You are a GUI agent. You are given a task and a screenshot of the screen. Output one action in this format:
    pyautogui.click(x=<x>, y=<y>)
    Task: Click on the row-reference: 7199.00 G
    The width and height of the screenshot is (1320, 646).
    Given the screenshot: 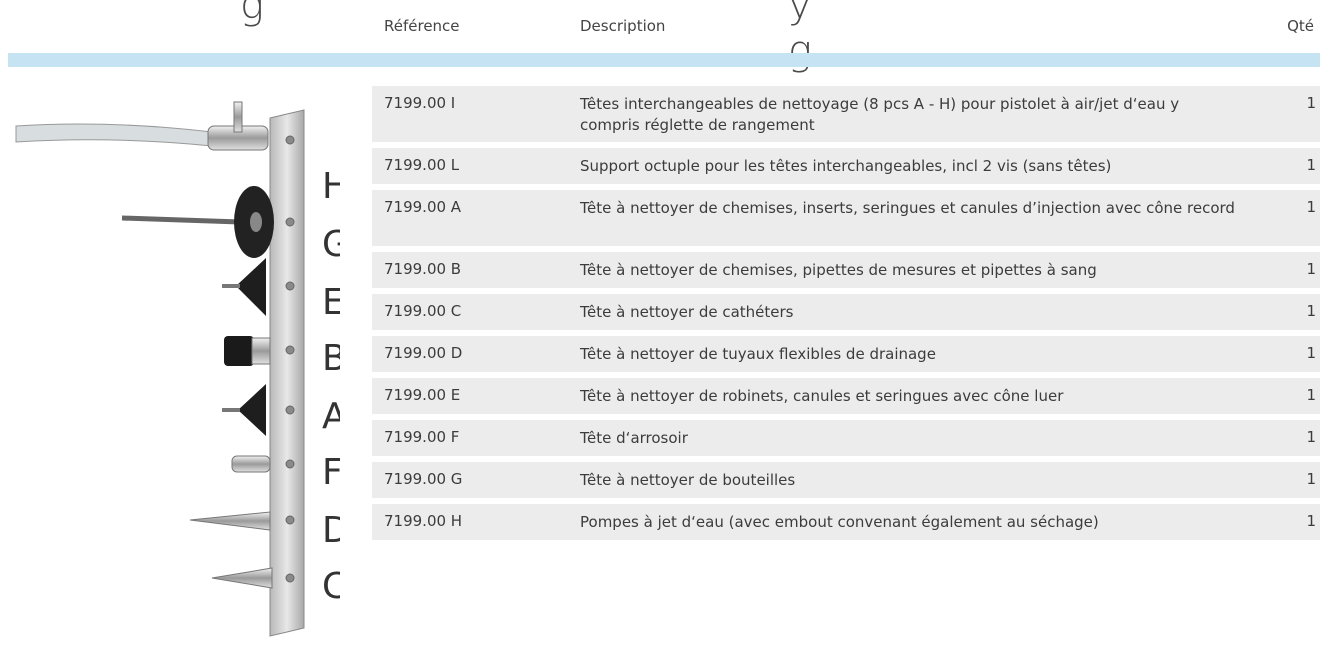 What is the action you would take?
    pyautogui.click(x=423, y=479)
    